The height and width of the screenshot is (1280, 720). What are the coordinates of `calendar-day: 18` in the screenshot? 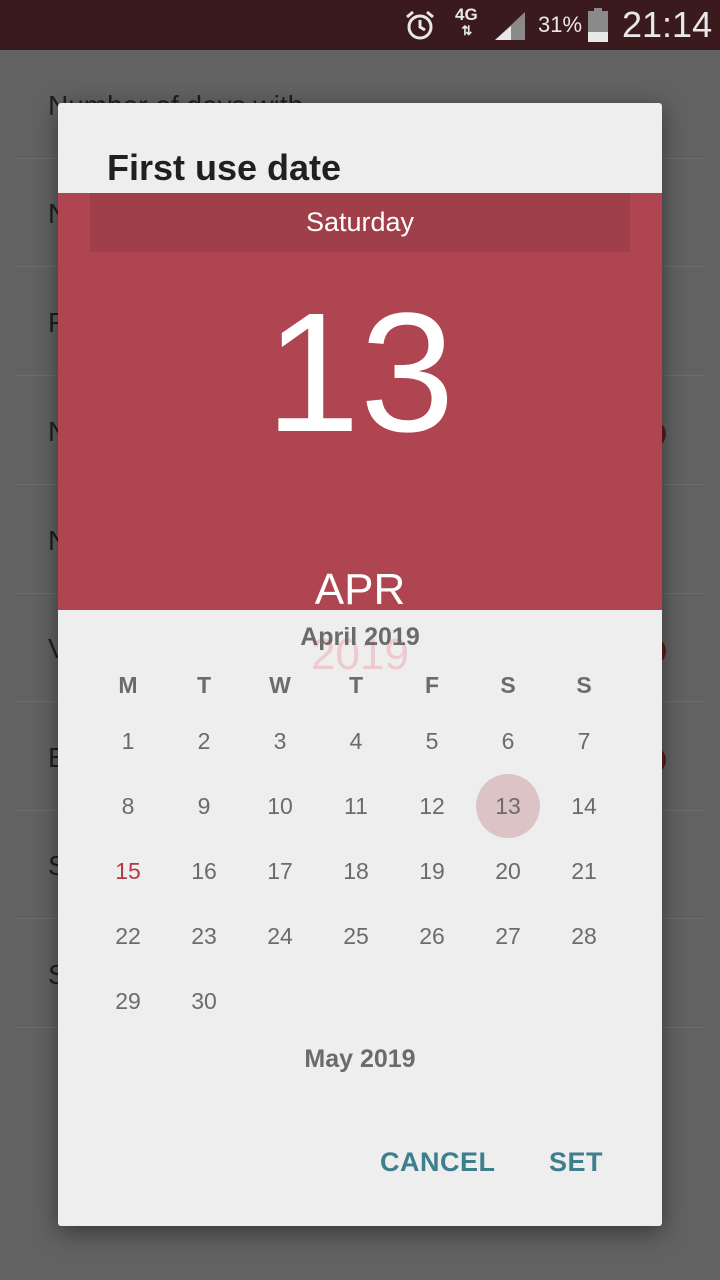 It's located at (356, 871).